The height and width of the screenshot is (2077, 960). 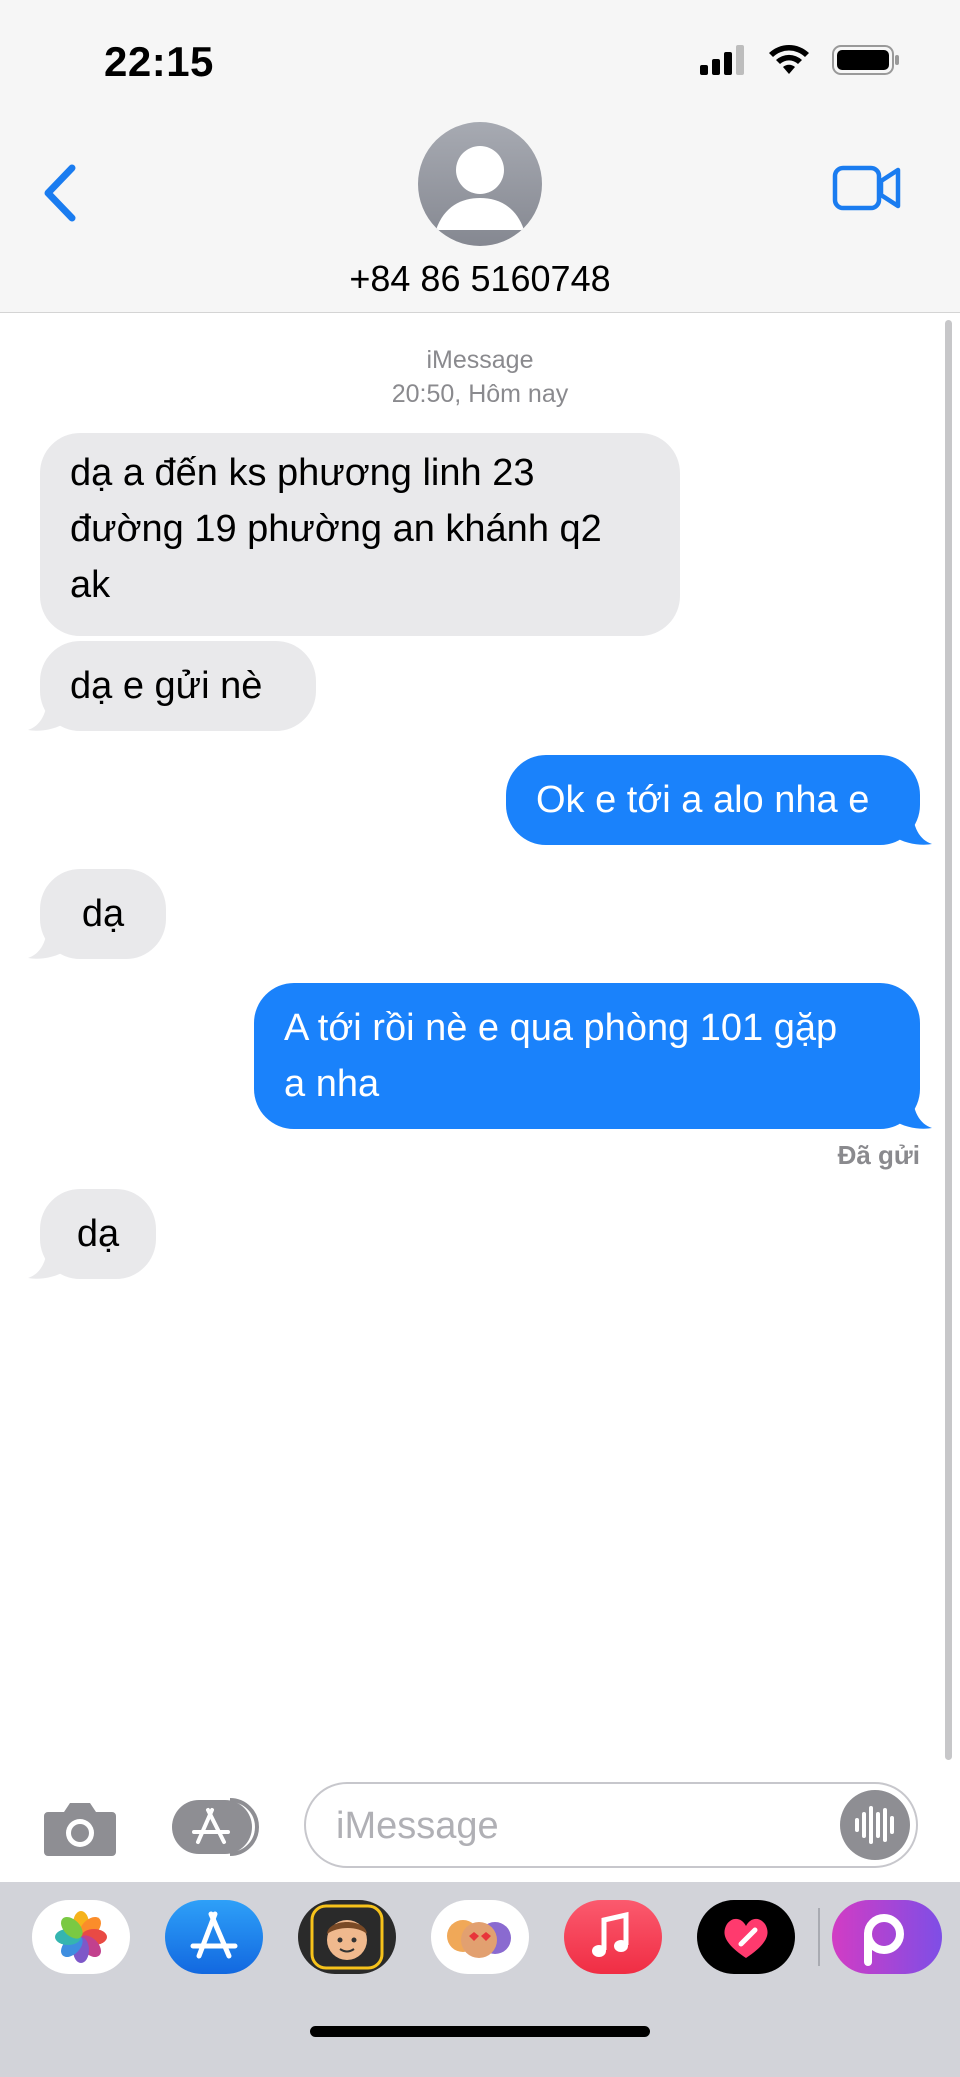 What do you see at coordinates (480, 1979) in the screenshot?
I see `app-drawer` at bounding box center [480, 1979].